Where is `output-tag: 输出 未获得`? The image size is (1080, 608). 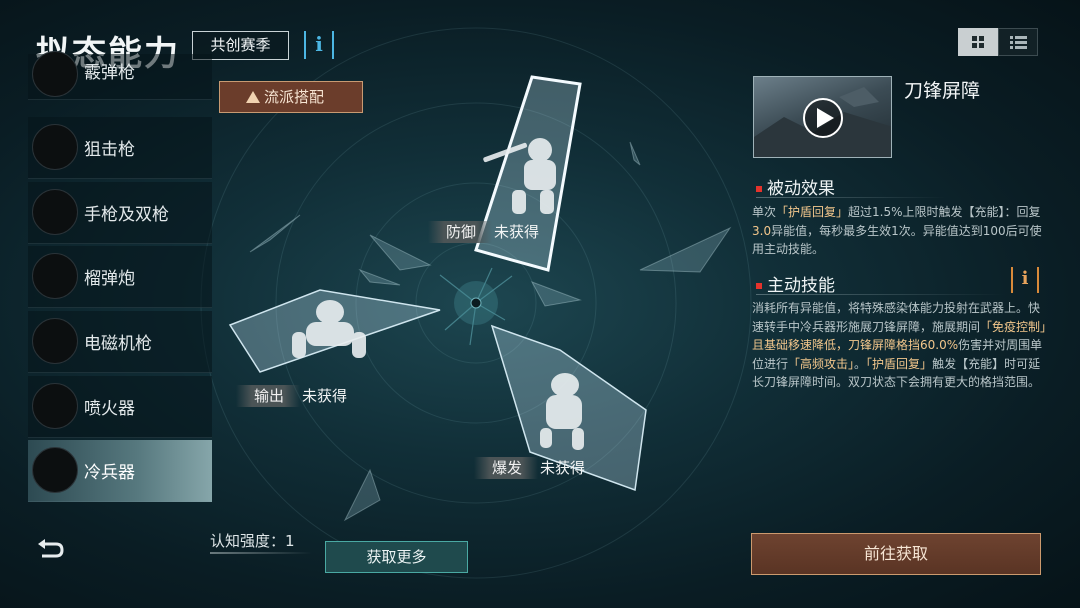 output-tag: 输出 未获得 is located at coordinates (291, 396).